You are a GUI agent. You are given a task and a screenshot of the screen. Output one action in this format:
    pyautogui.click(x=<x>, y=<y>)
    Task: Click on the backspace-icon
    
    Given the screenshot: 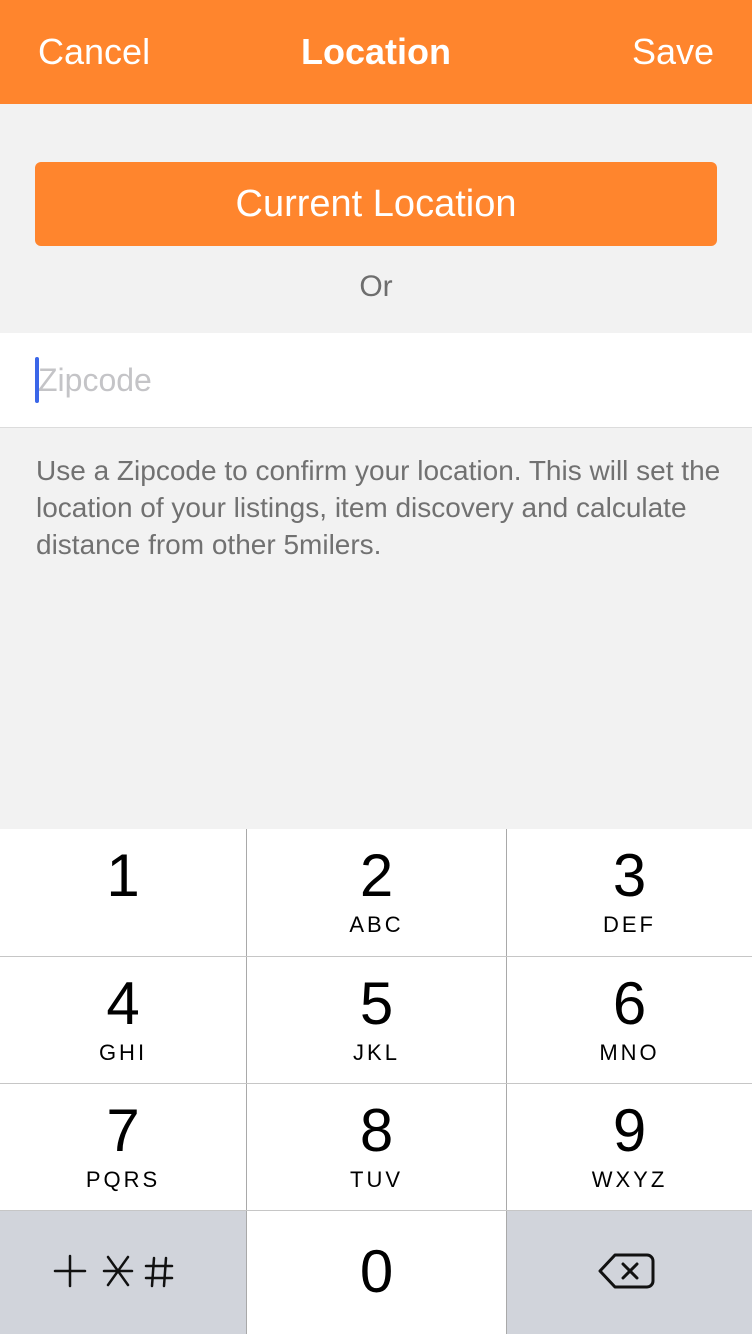 What is the action you would take?
    pyautogui.click(x=626, y=1271)
    